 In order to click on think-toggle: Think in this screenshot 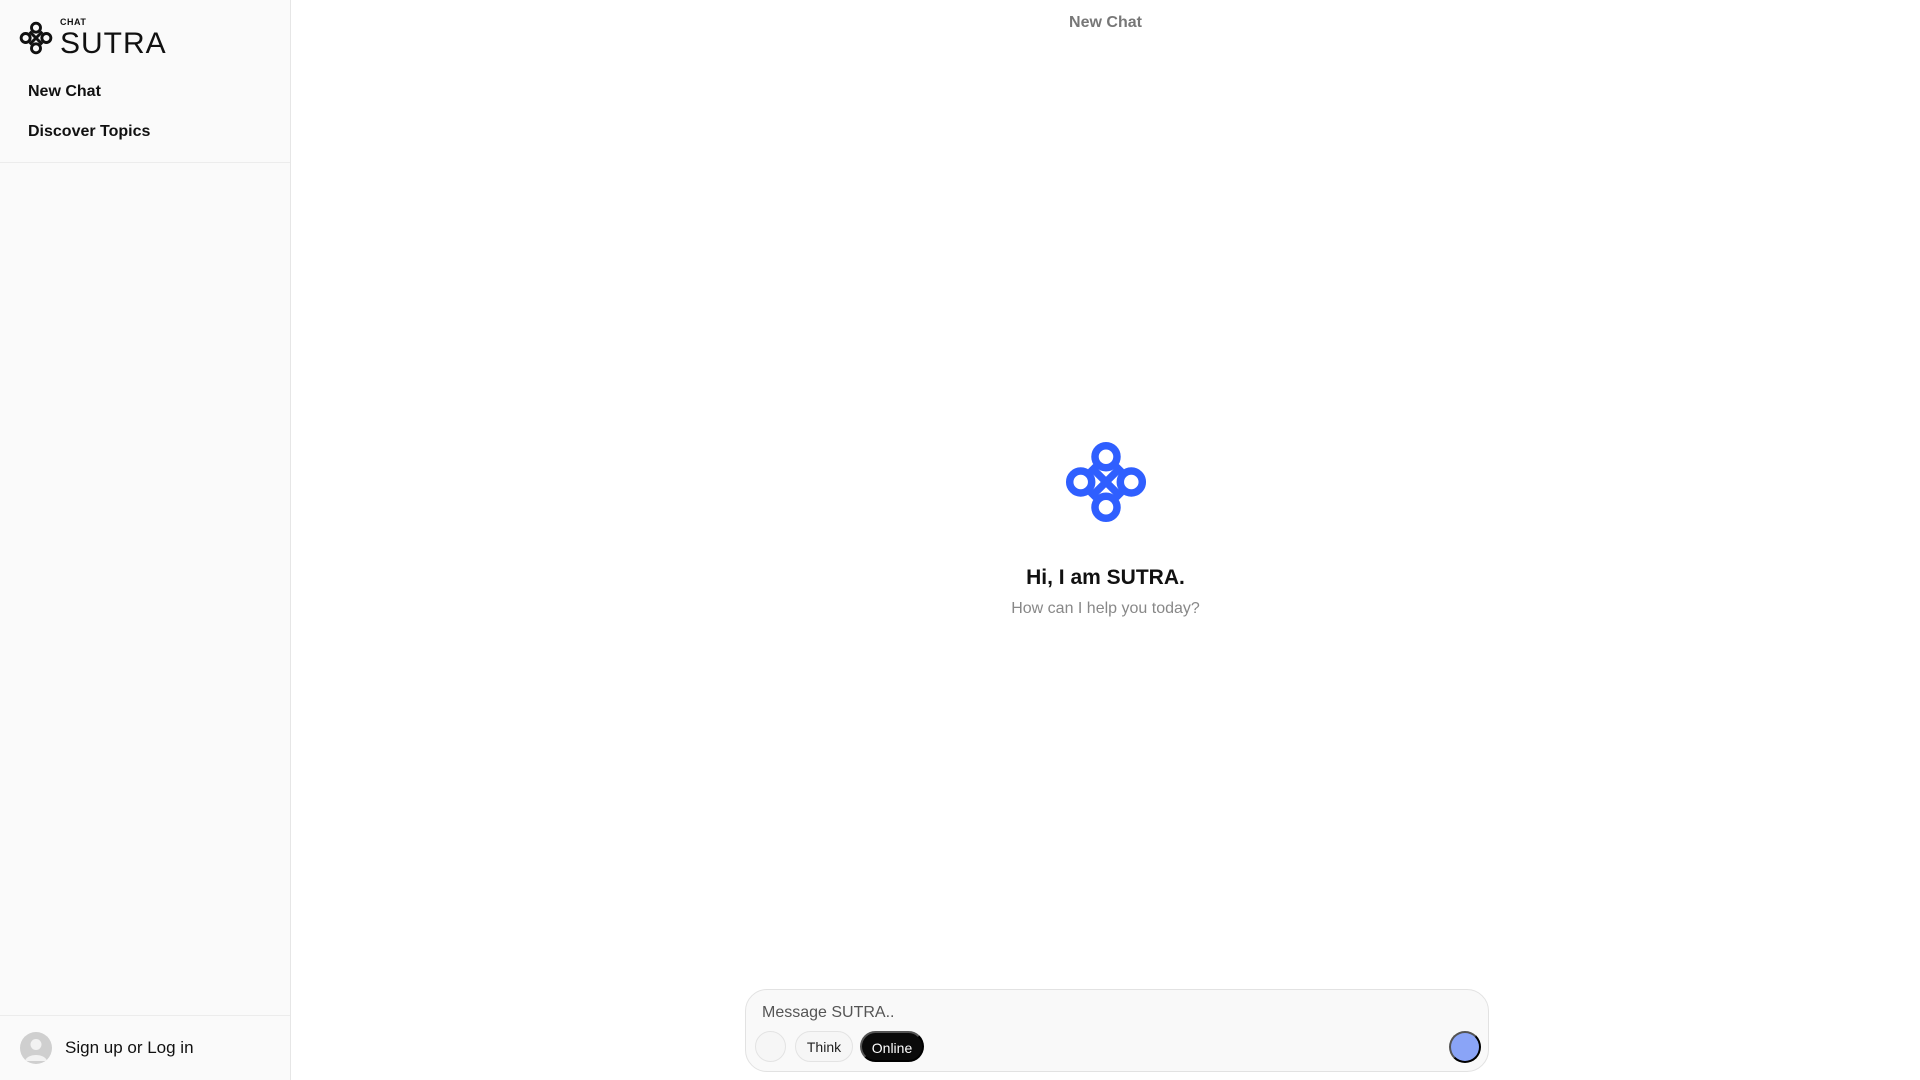, I will do `click(824, 1046)`.